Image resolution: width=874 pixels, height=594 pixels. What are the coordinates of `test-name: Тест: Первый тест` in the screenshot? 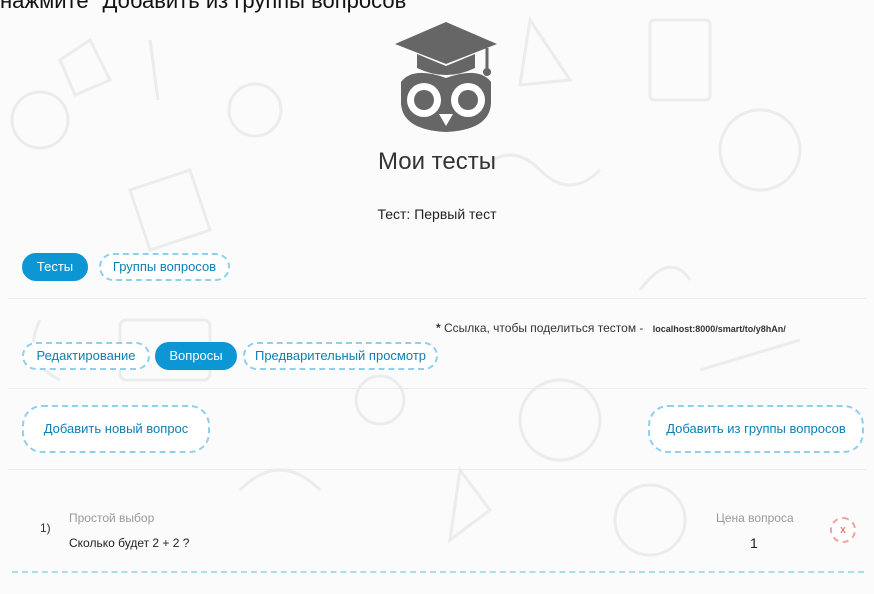 It's located at (437, 214).